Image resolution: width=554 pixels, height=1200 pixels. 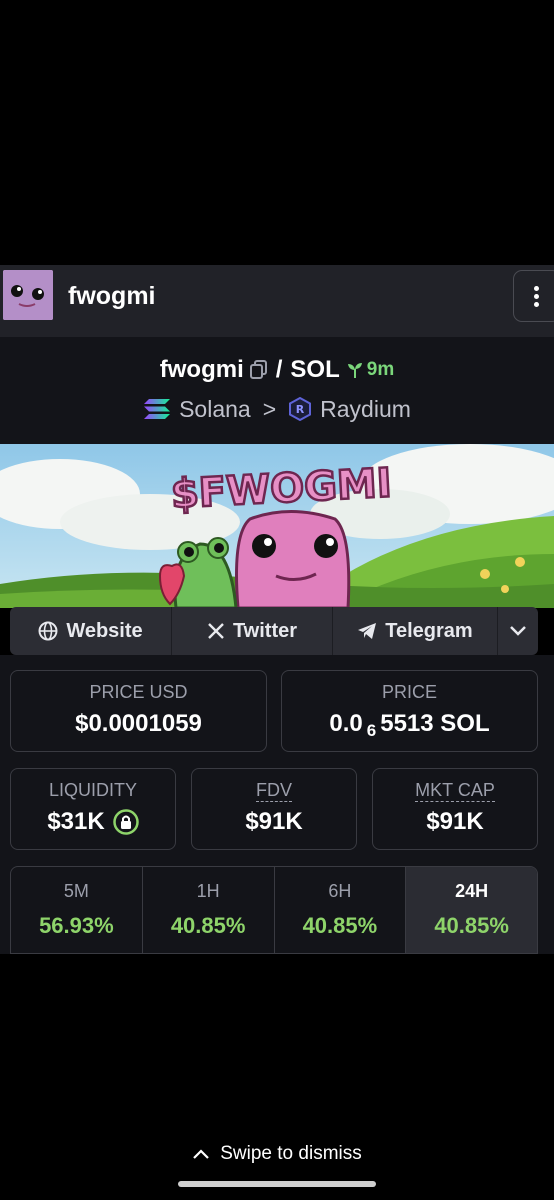 What do you see at coordinates (291, 1153) in the screenshot?
I see `swipe-to-dismiss-label: Swipe to dismiss` at bounding box center [291, 1153].